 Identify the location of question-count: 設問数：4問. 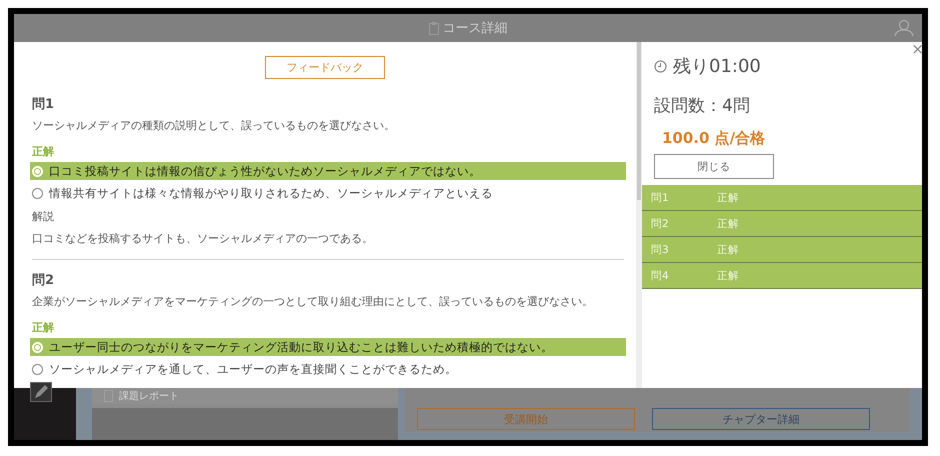
(702, 106).